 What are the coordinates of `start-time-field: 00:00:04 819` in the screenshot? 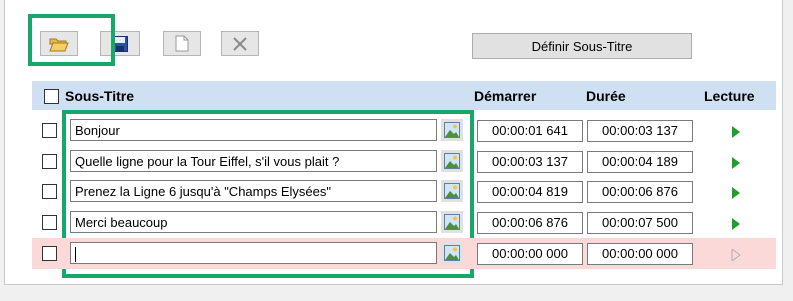 It's located at (530, 192).